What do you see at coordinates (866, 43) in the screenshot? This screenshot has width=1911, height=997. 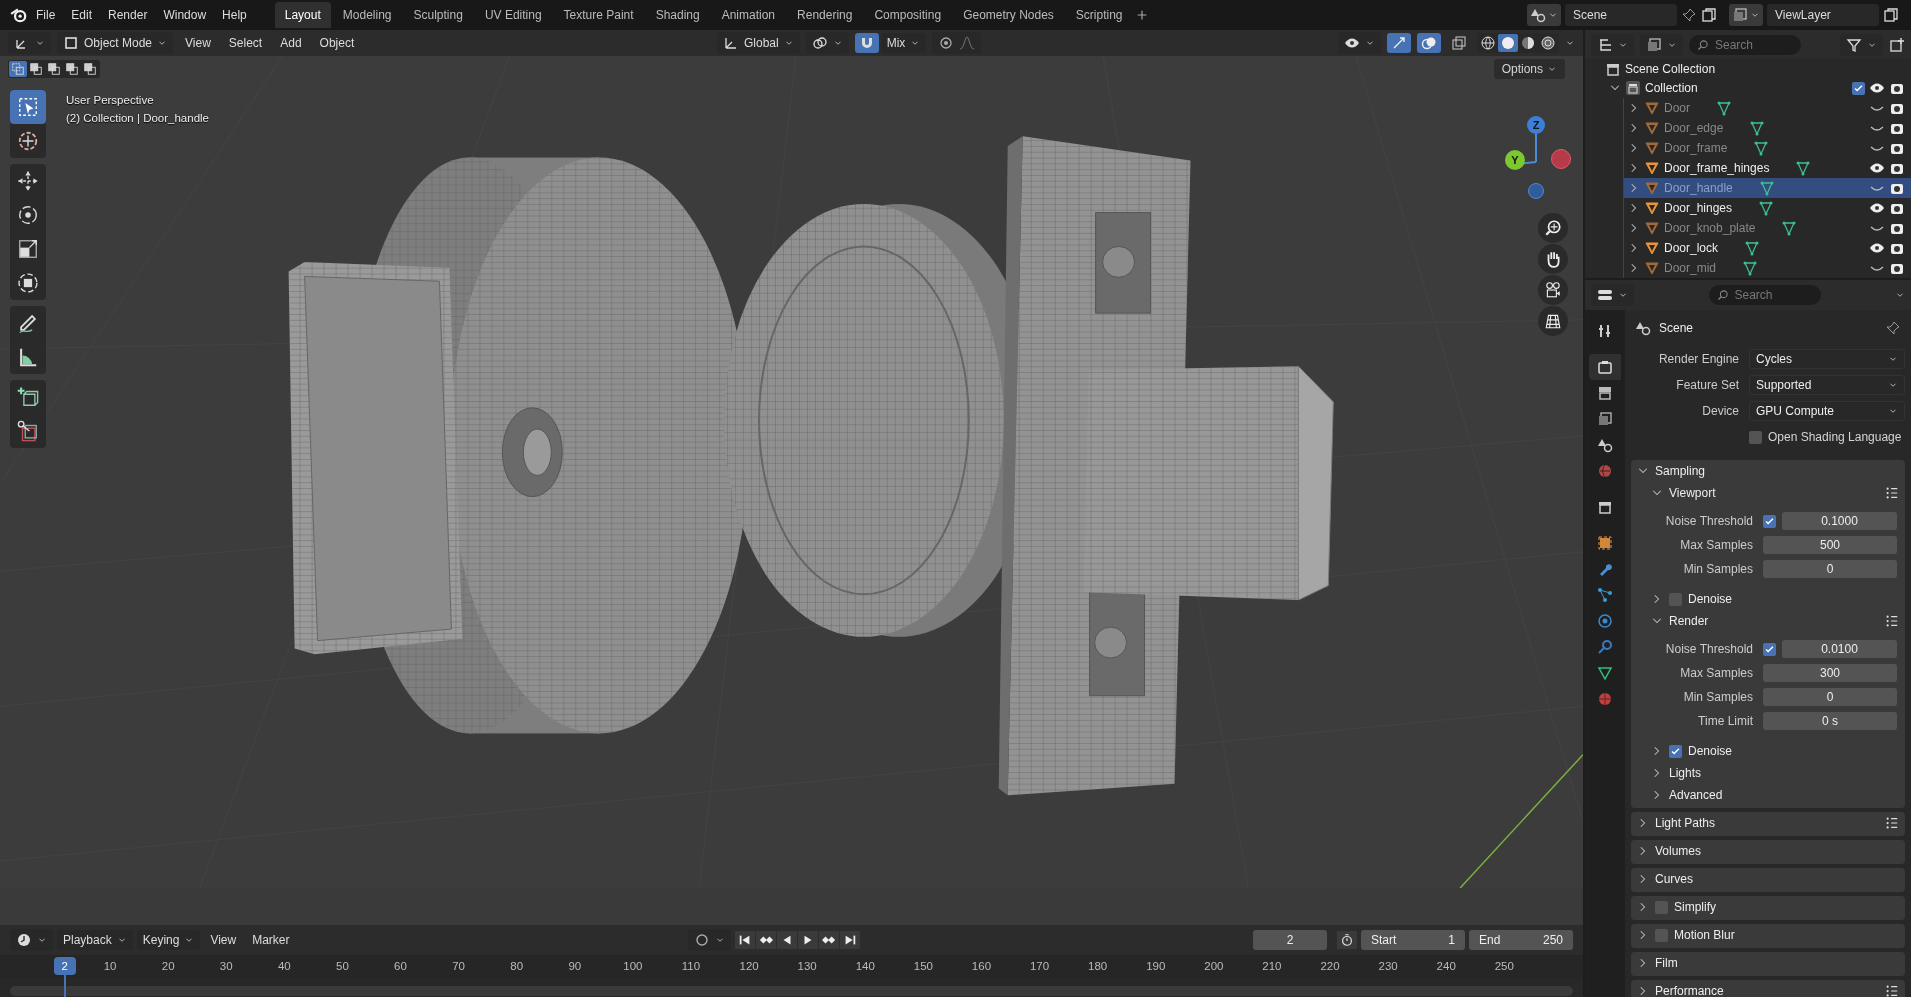 I see `snap-toggle` at bounding box center [866, 43].